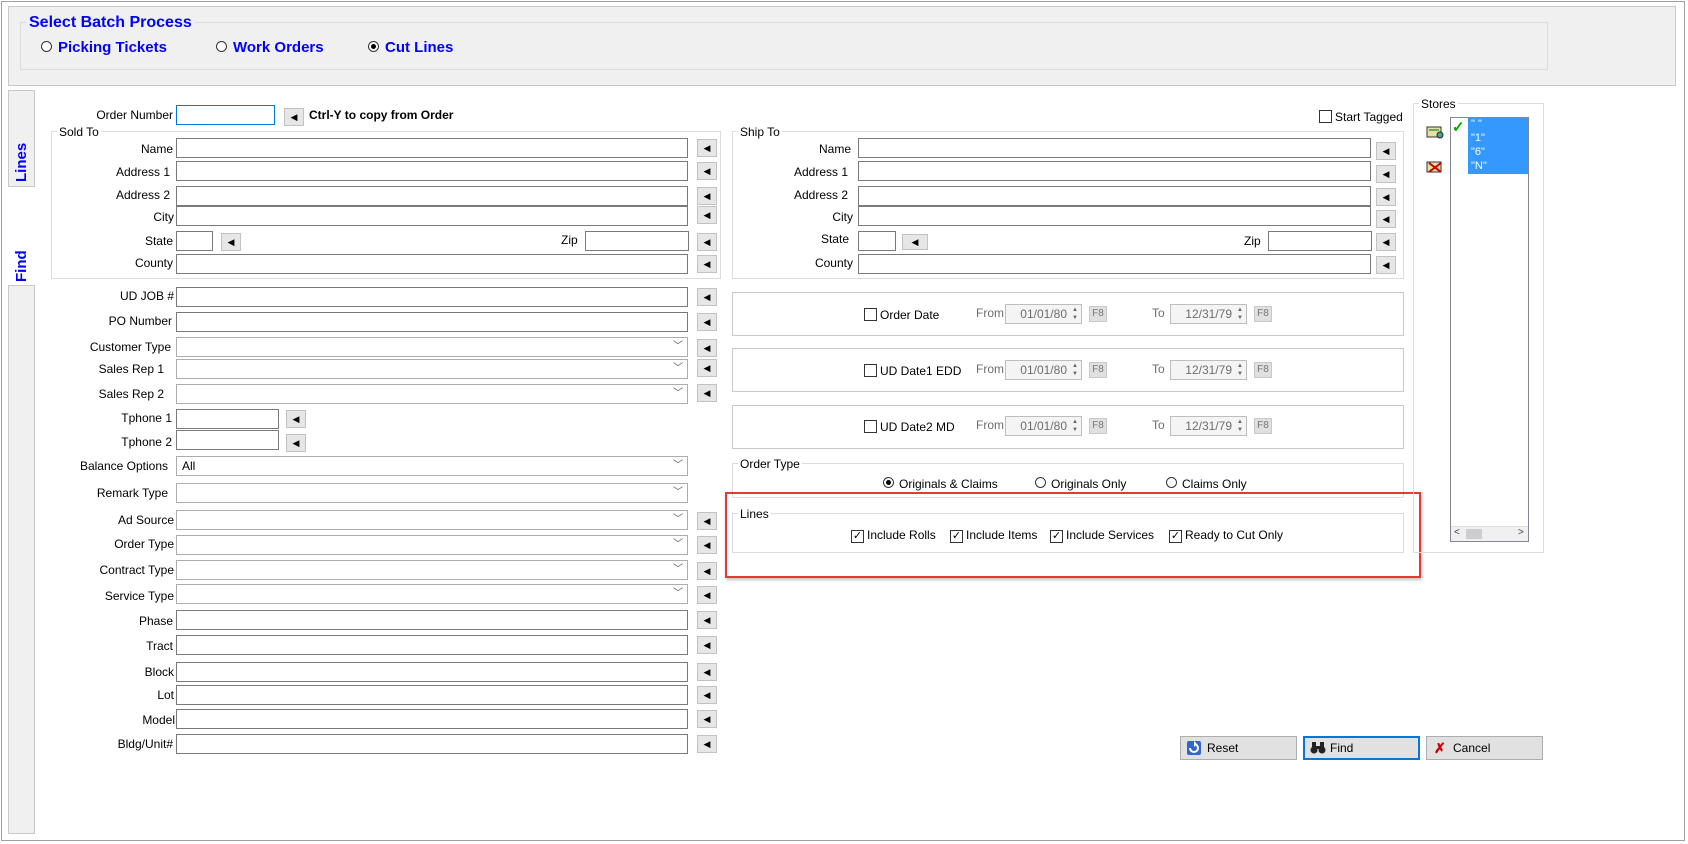 This screenshot has width=1688, height=844. I want to click on ud-job-input, so click(432, 297).